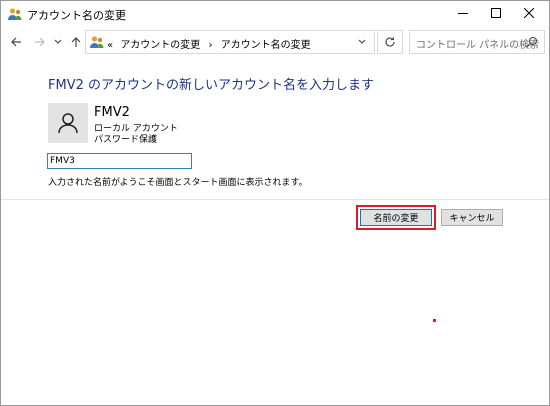 This screenshot has height=406, width=550. I want to click on search-placeholder: コントロール パネルの検索, so click(478, 45).